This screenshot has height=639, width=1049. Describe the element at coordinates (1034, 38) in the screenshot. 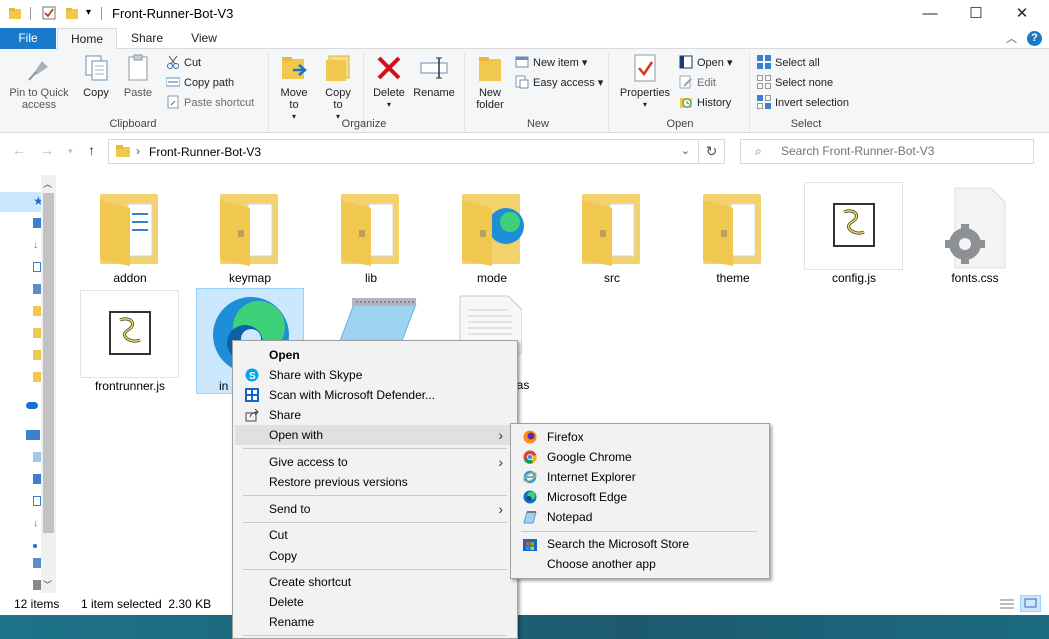

I see `help-icon: ?` at that location.